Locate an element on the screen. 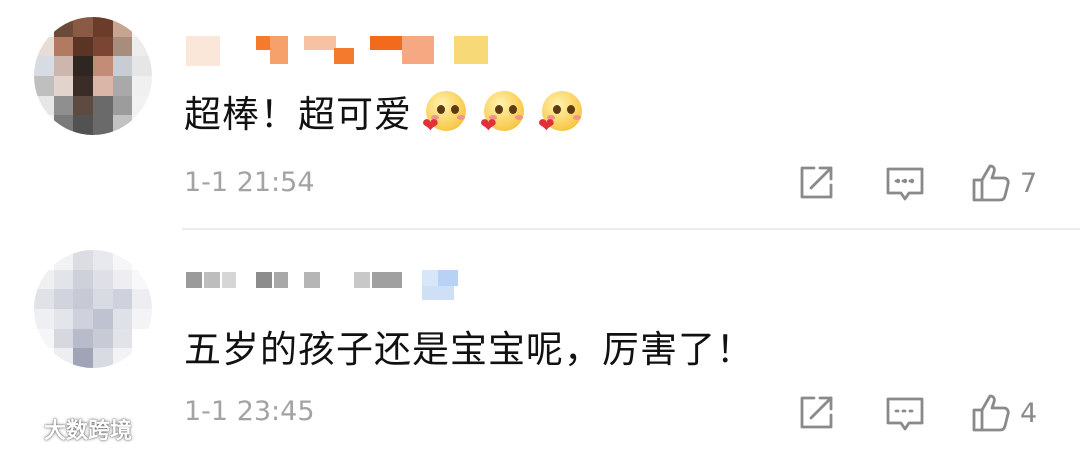 This screenshot has height=450, width=1080. share-icon is located at coordinates (816, 412).